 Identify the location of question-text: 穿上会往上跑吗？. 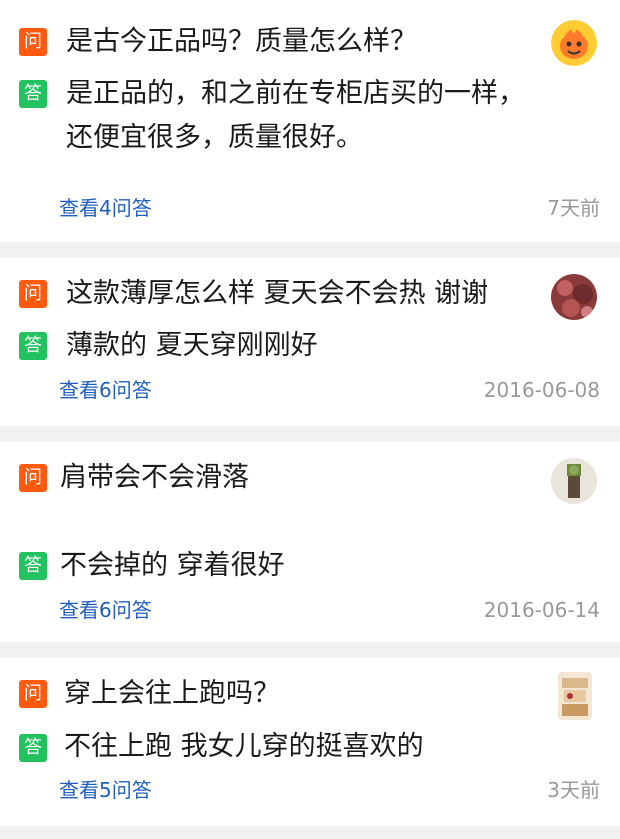
(172, 694).